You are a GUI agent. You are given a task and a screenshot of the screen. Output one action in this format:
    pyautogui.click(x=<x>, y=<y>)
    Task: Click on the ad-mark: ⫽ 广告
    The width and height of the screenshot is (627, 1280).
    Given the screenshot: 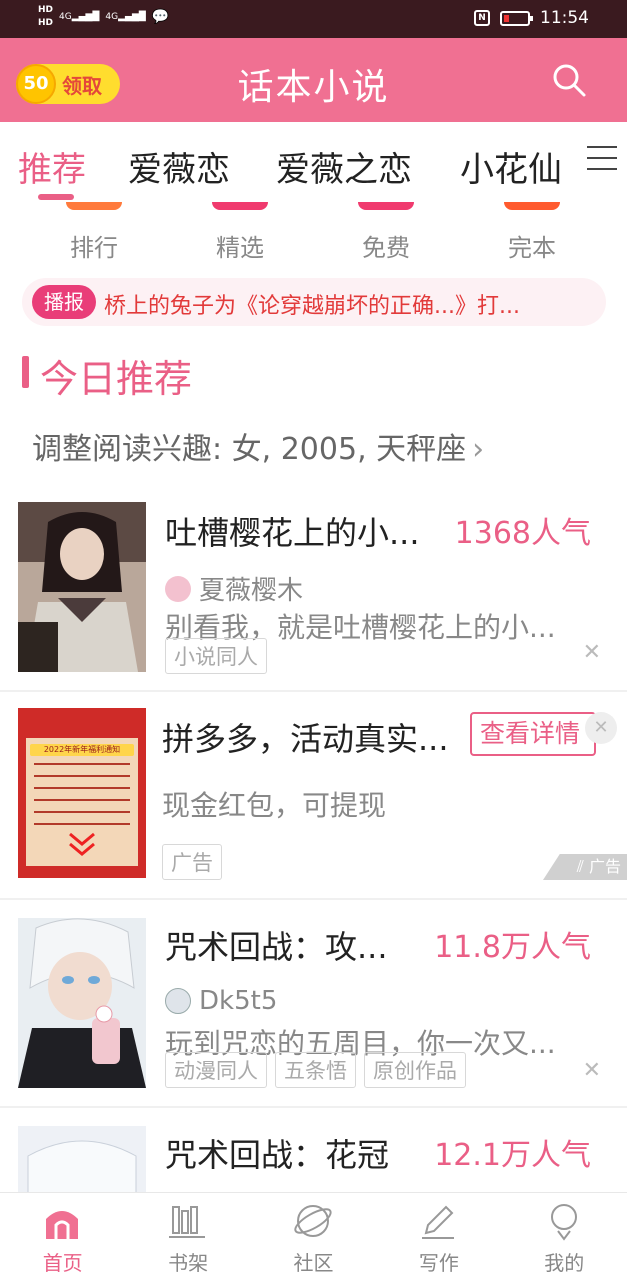 What is the action you would take?
    pyautogui.click(x=585, y=867)
    